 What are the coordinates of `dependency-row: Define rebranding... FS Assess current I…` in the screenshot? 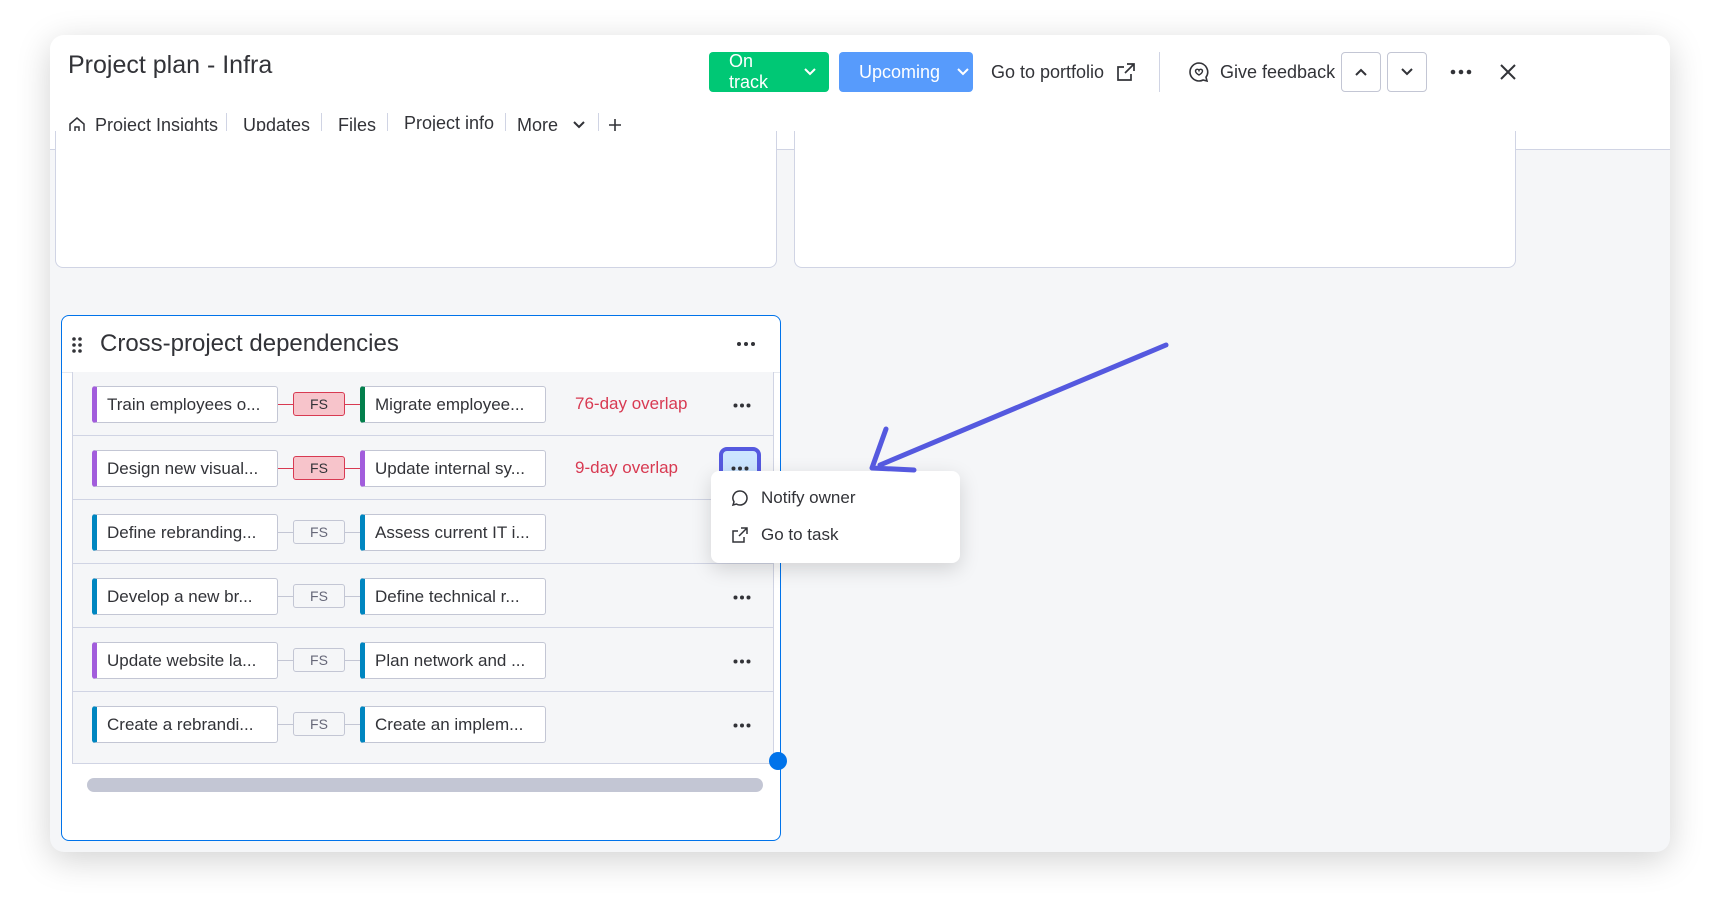 It's located at (423, 532).